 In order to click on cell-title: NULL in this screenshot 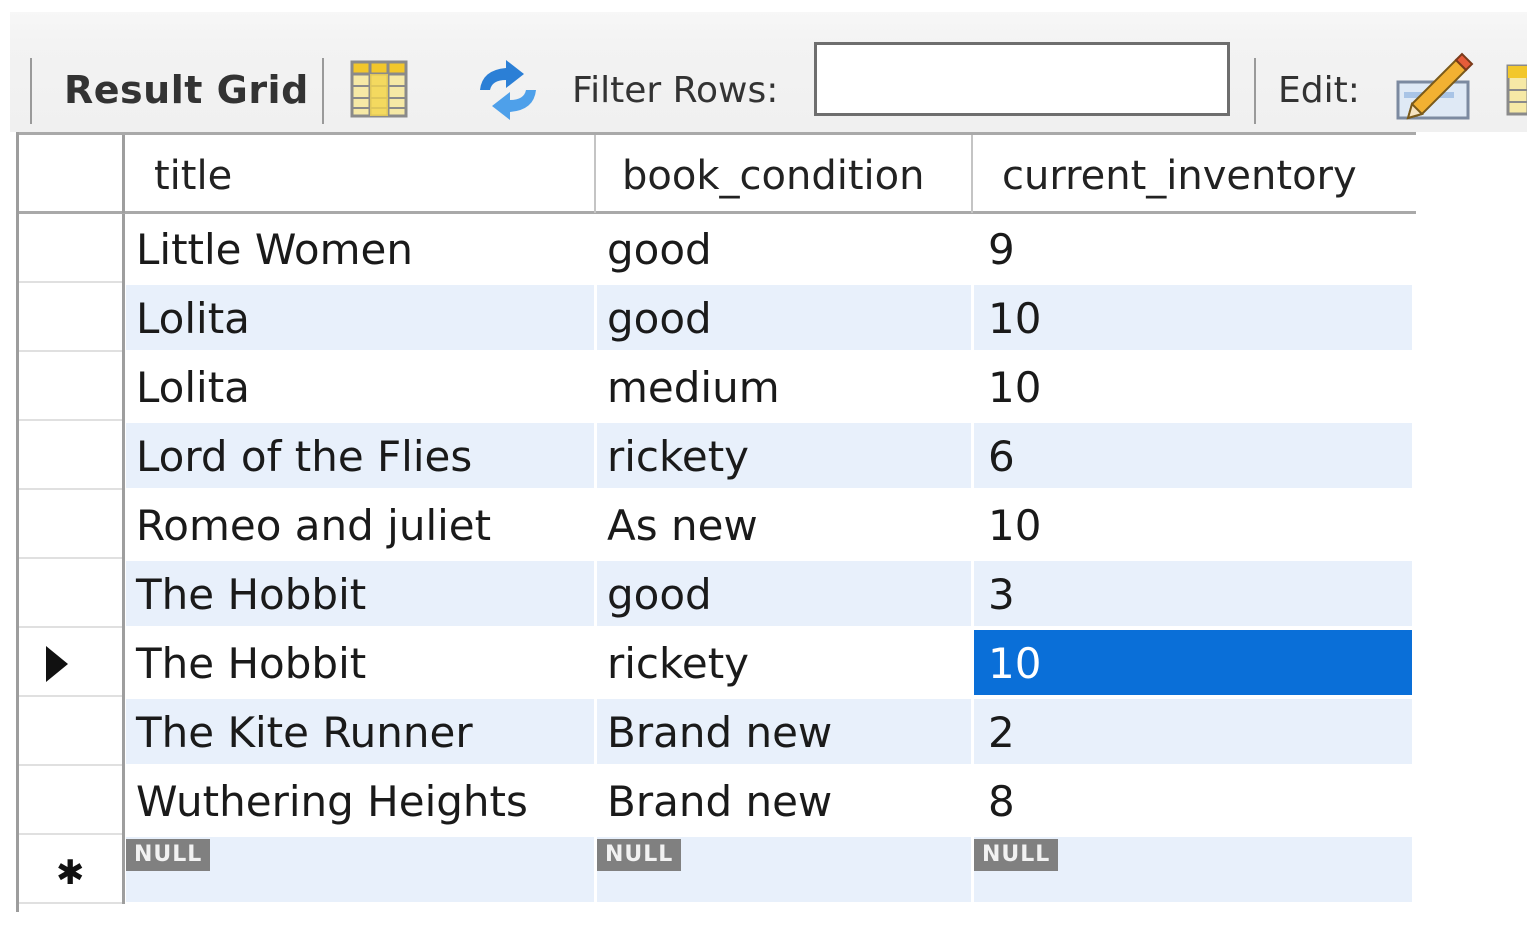, I will do `click(360, 869)`.